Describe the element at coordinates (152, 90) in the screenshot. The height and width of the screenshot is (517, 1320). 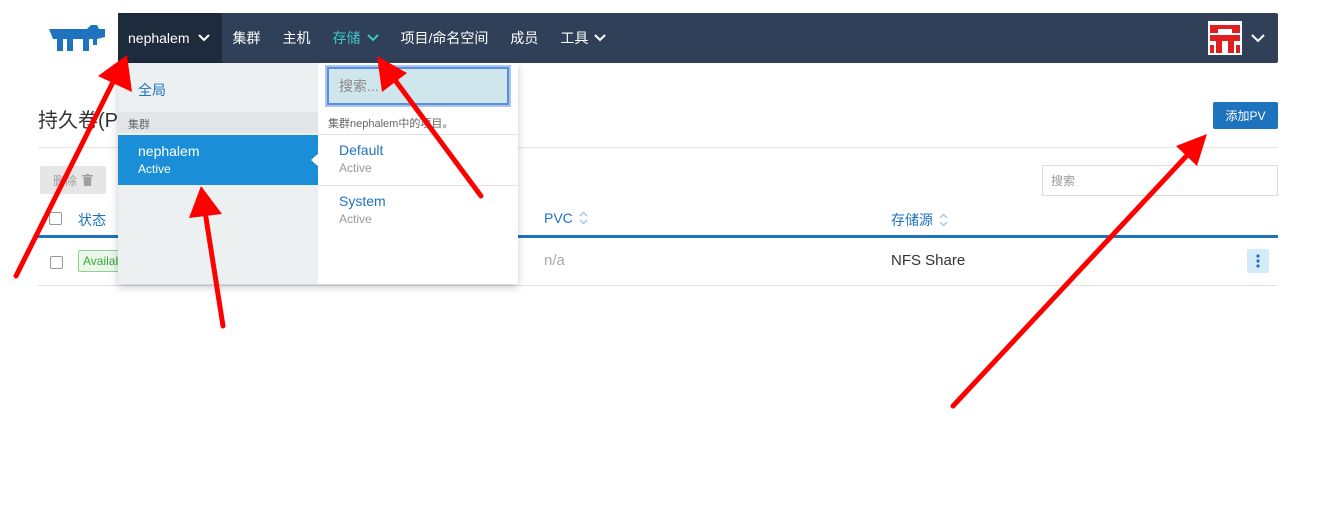
I see `dropdown-global-item: 全局` at that location.